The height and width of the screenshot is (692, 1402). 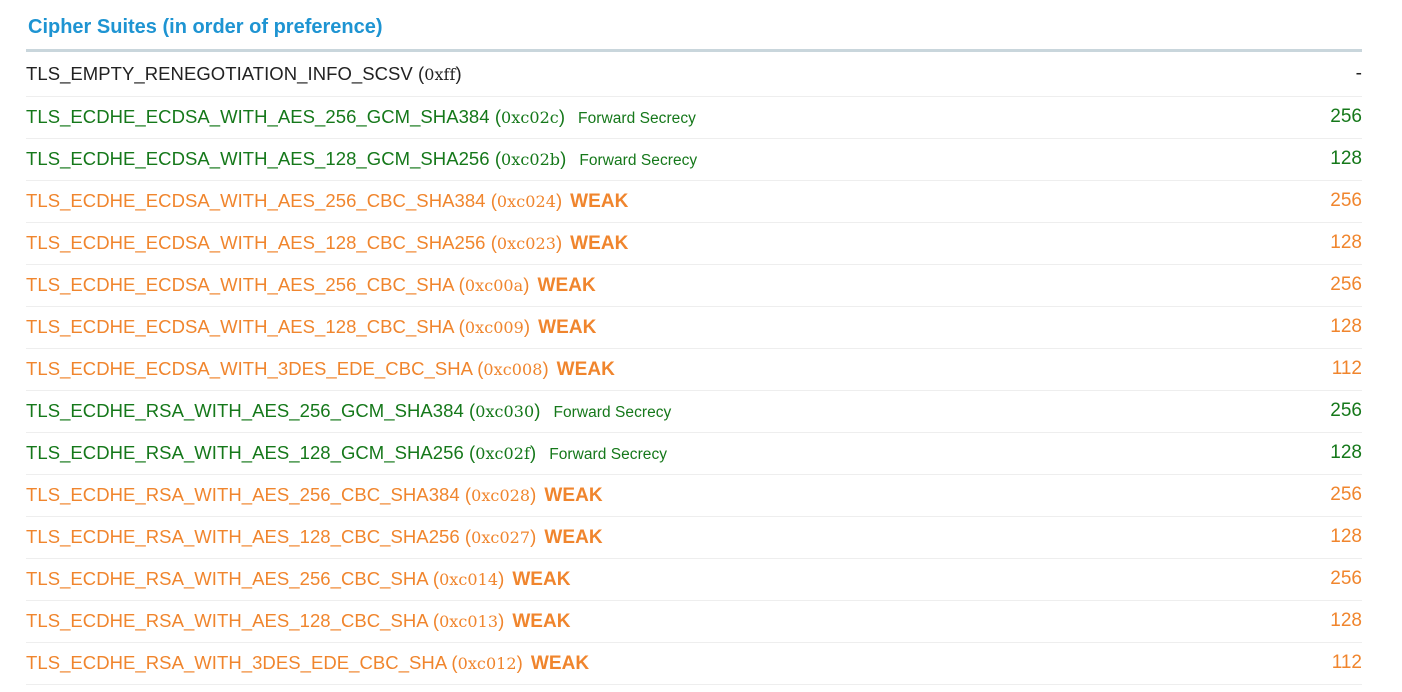 What do you see at coordinates (526, 201) in the screenshot?
I see `cipher-suite-code: 0xc024` at bounding box center [526, 201].